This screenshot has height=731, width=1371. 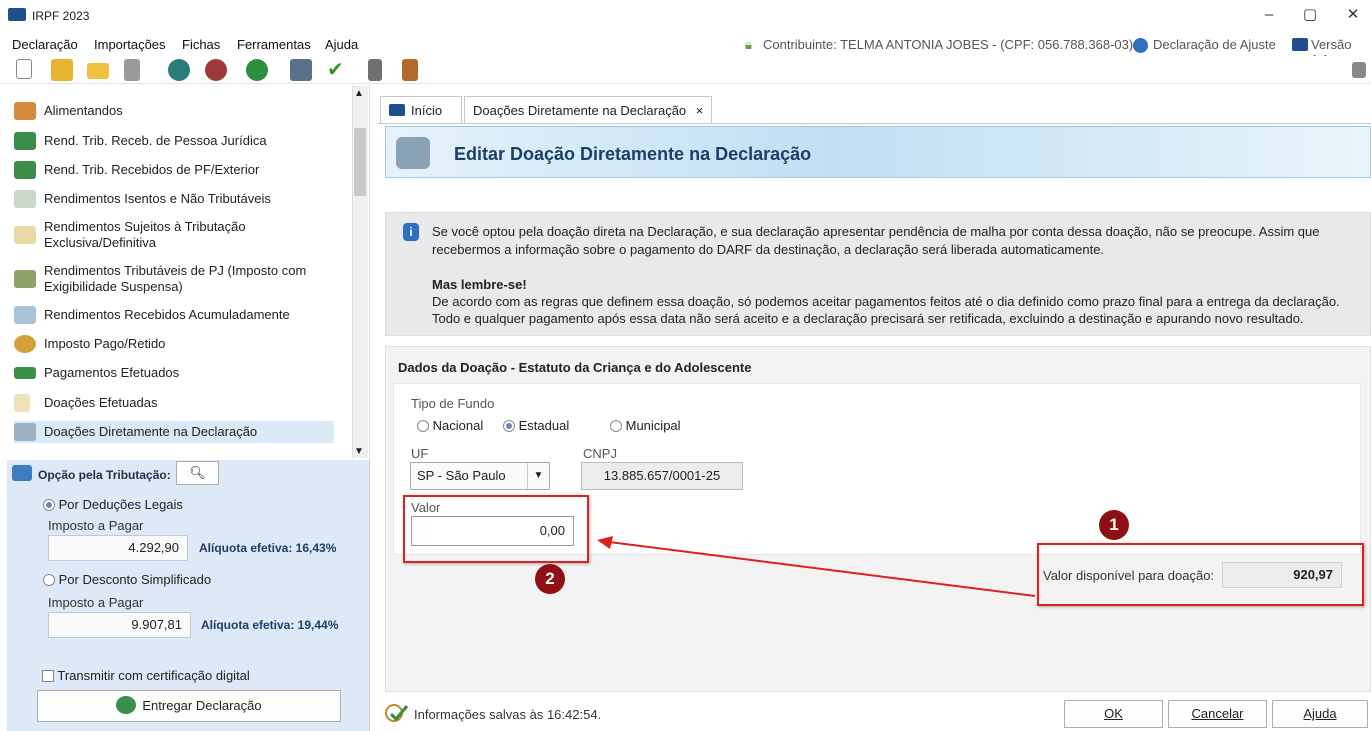 What do you see at coordinates (25, 279) in the screenshot?
I see `income-suspended-icon` at bounding box center [25, 279].